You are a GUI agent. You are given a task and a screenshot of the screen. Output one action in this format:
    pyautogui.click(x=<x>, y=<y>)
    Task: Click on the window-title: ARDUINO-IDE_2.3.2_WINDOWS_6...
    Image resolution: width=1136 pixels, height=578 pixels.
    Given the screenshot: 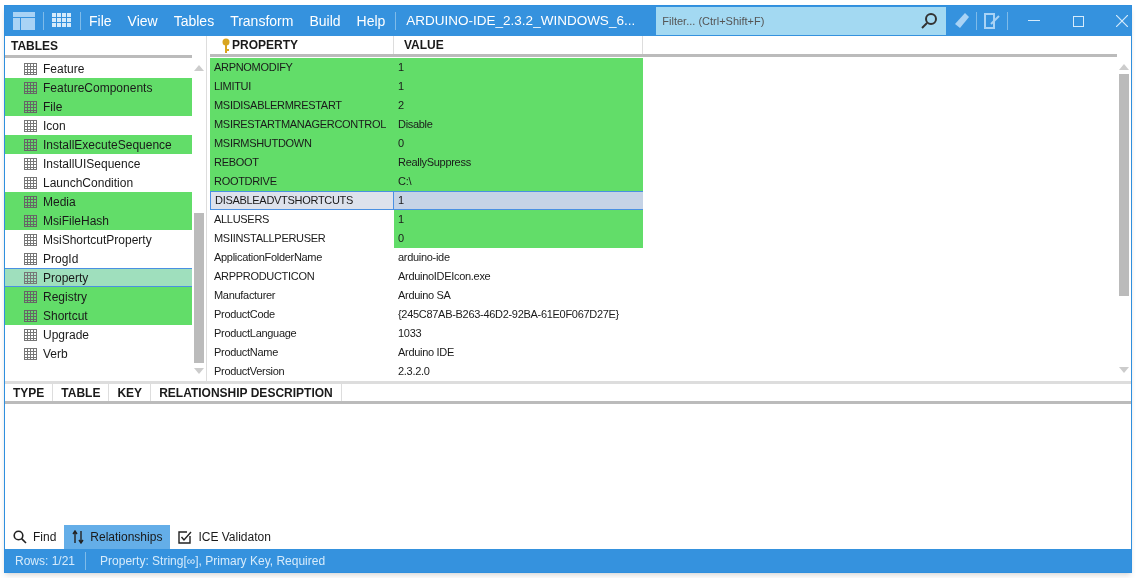 What is the action you would take?
    pyautogui.click(x=521, y=20)
    